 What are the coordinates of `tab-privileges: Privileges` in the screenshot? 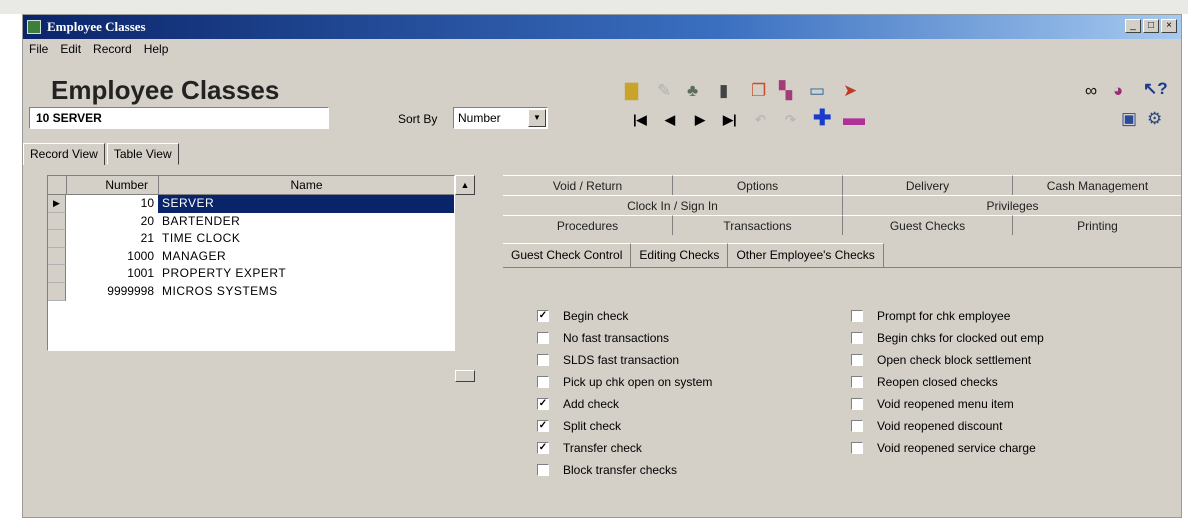 It's located at (1012, 205).